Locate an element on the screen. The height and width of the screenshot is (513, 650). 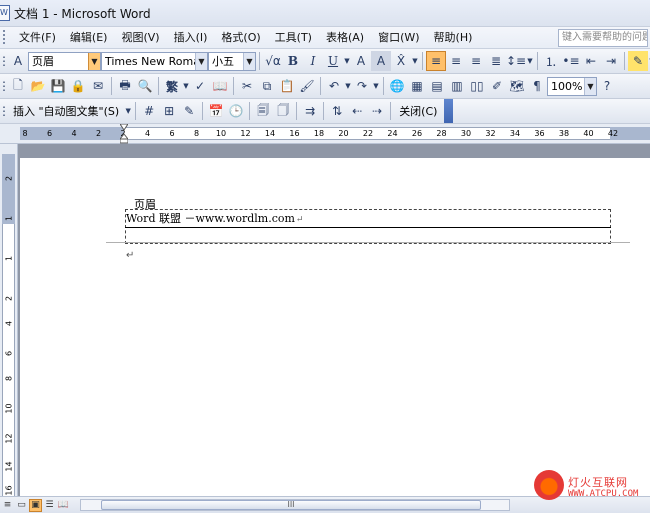
hyperlink-icon: 🌐 is located at coordinates (397, 86).